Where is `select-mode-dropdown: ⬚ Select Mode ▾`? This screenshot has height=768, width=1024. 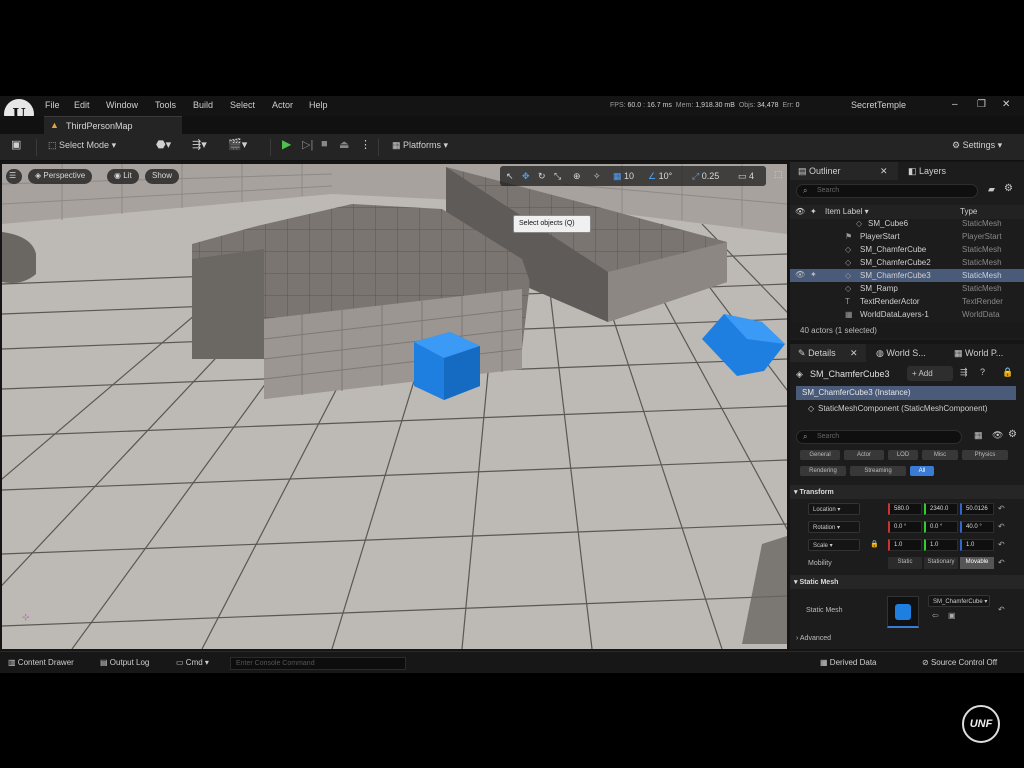 select-mode-dropdown: ⬚ Select Mode ▾ is located at coordinates (82, 145).